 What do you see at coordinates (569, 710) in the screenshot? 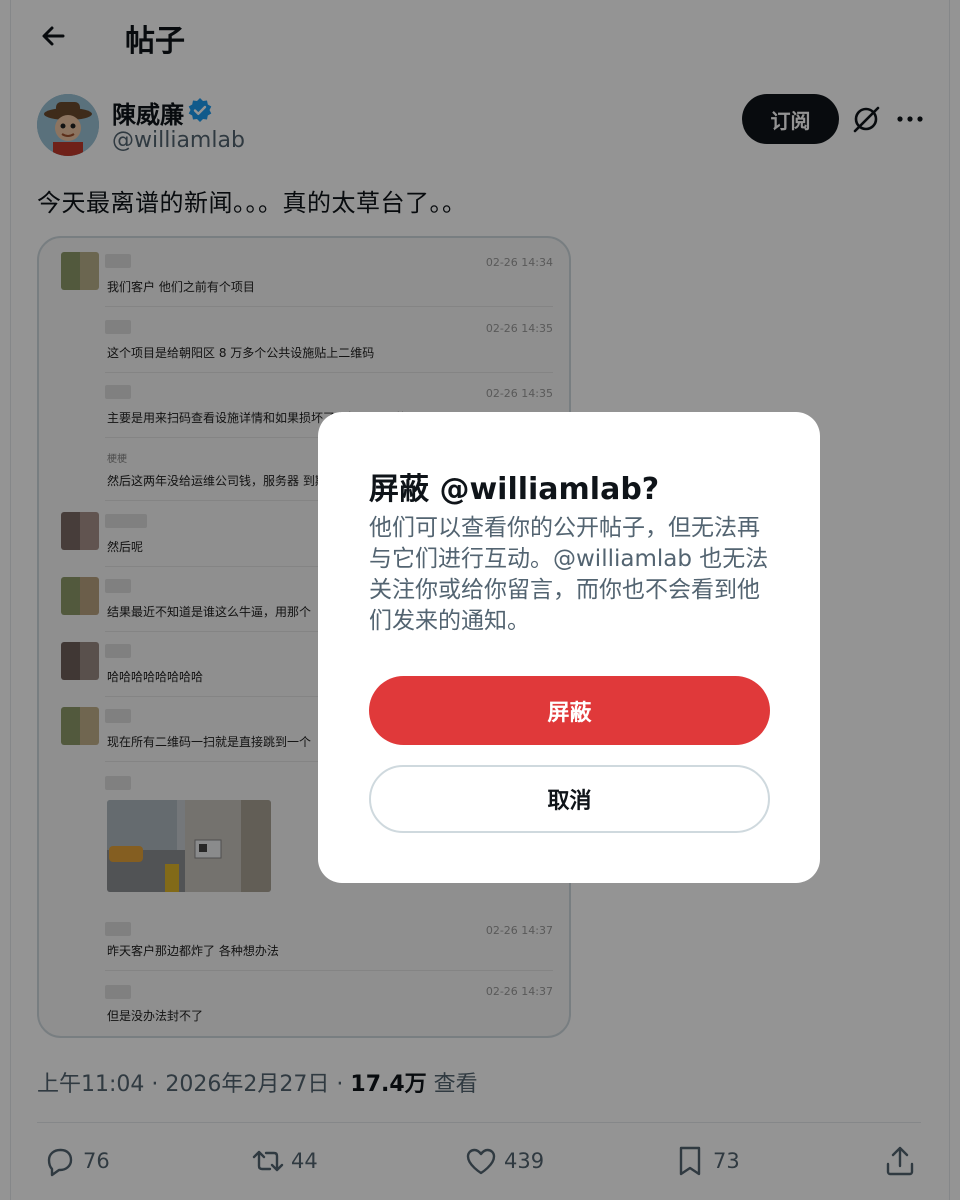
I see `confirm-block-button: 屏蔽` at bounding box center [569, 710].